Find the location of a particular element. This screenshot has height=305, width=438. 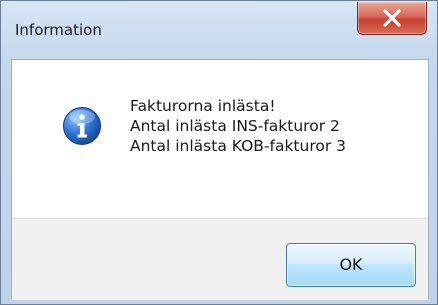

close-button is located at coordinates (392, 18).